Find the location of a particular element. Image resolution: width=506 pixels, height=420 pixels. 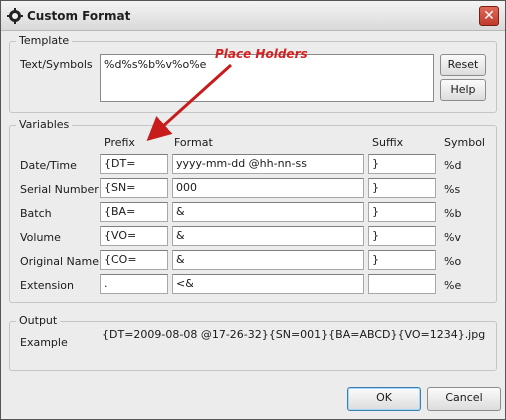

row-label-original-name: Original Name is located at coordinates (59, 261).